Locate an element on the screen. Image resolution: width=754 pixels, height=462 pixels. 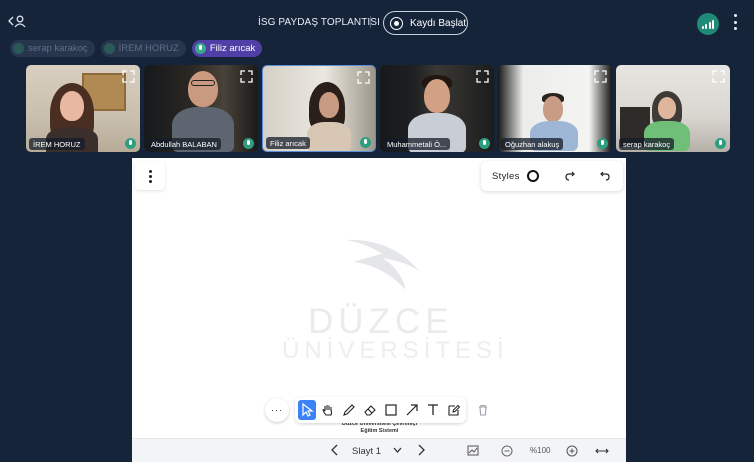
participant-name: Filiz arıcak is located at coordinates (288, 143).